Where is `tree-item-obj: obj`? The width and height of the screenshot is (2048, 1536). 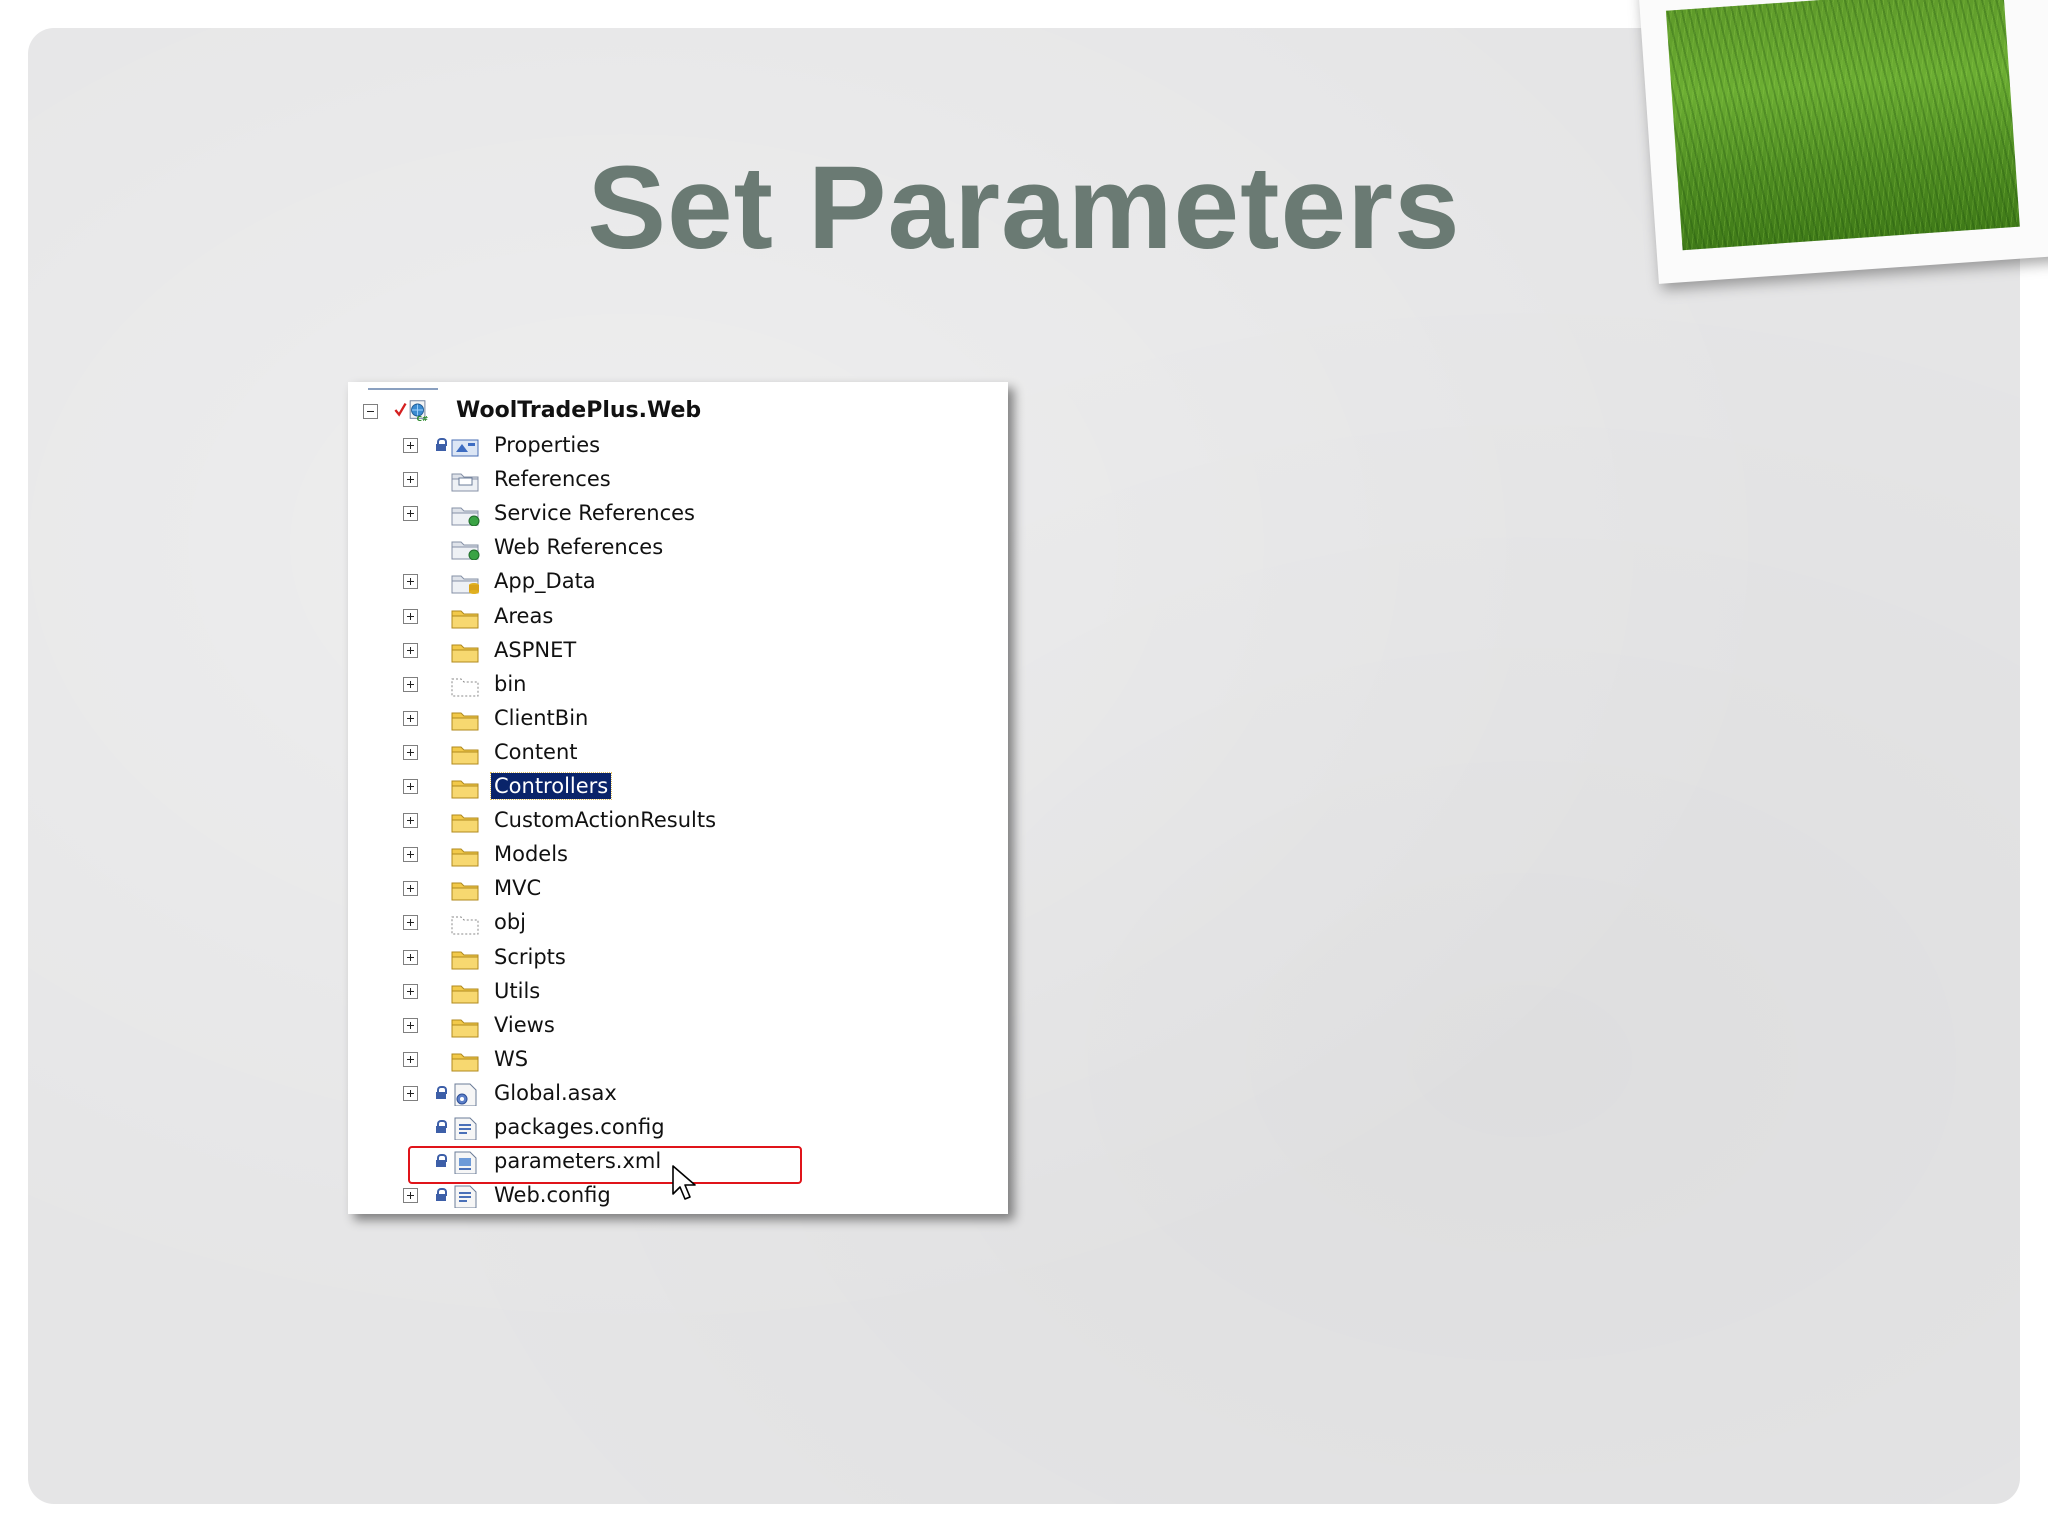
tree-item-obj: obj is located at coordinates (668, 922).